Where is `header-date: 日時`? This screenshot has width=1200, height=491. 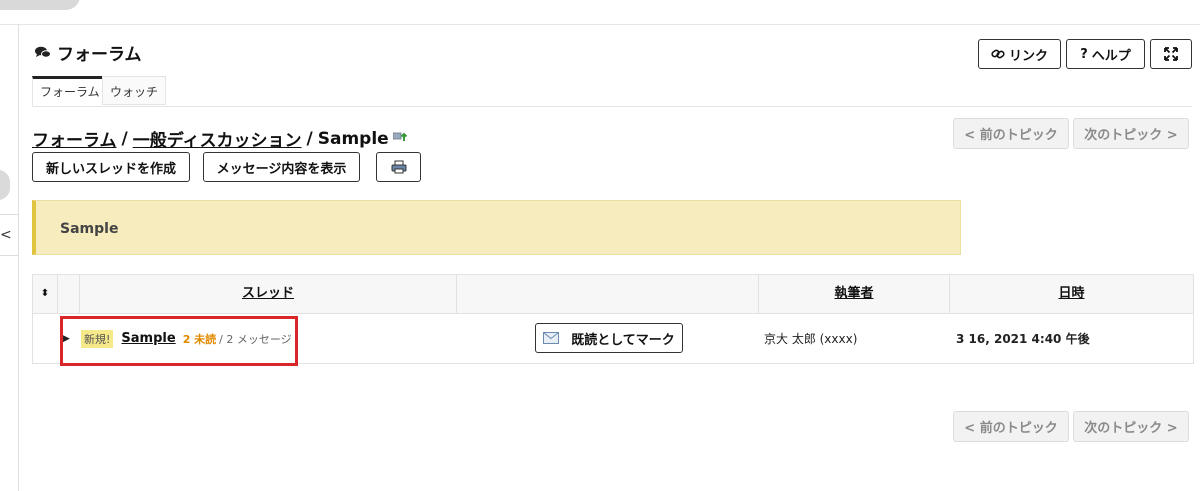
header-date: 日時 is located at coordinates (1071, 294).